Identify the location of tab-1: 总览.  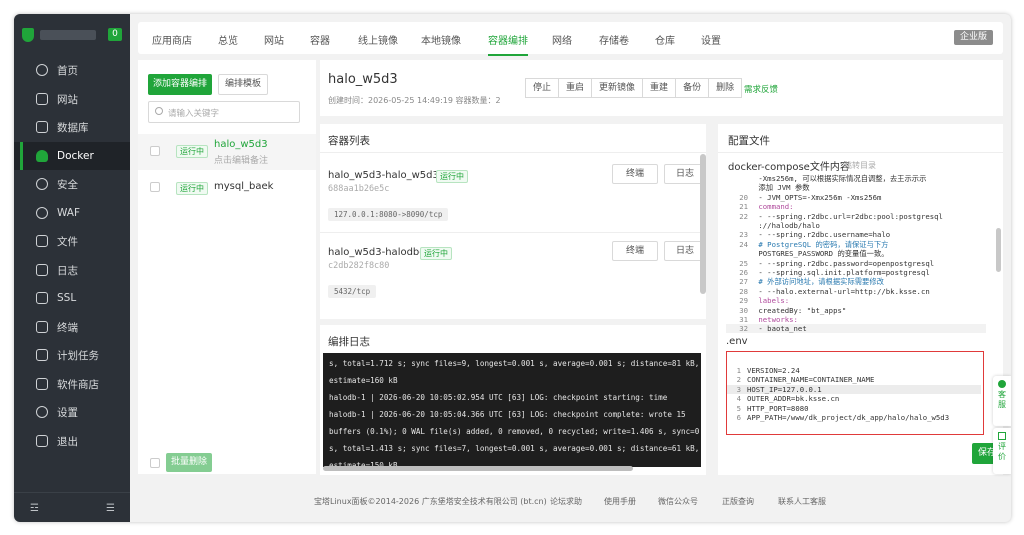
(228, 39).